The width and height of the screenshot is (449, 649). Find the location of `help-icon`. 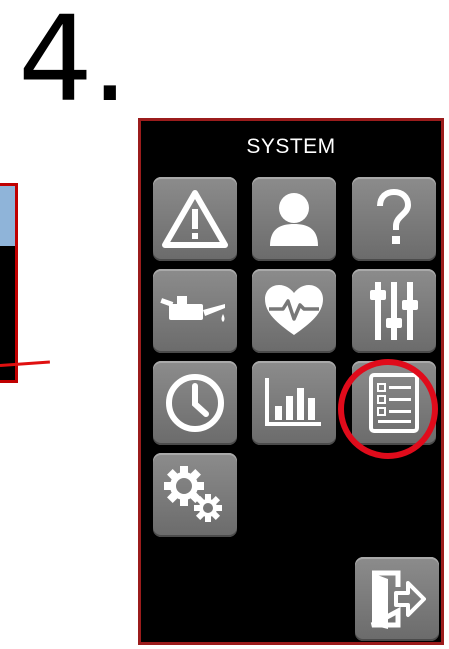

help-icon is located at coordinates (394, 216).